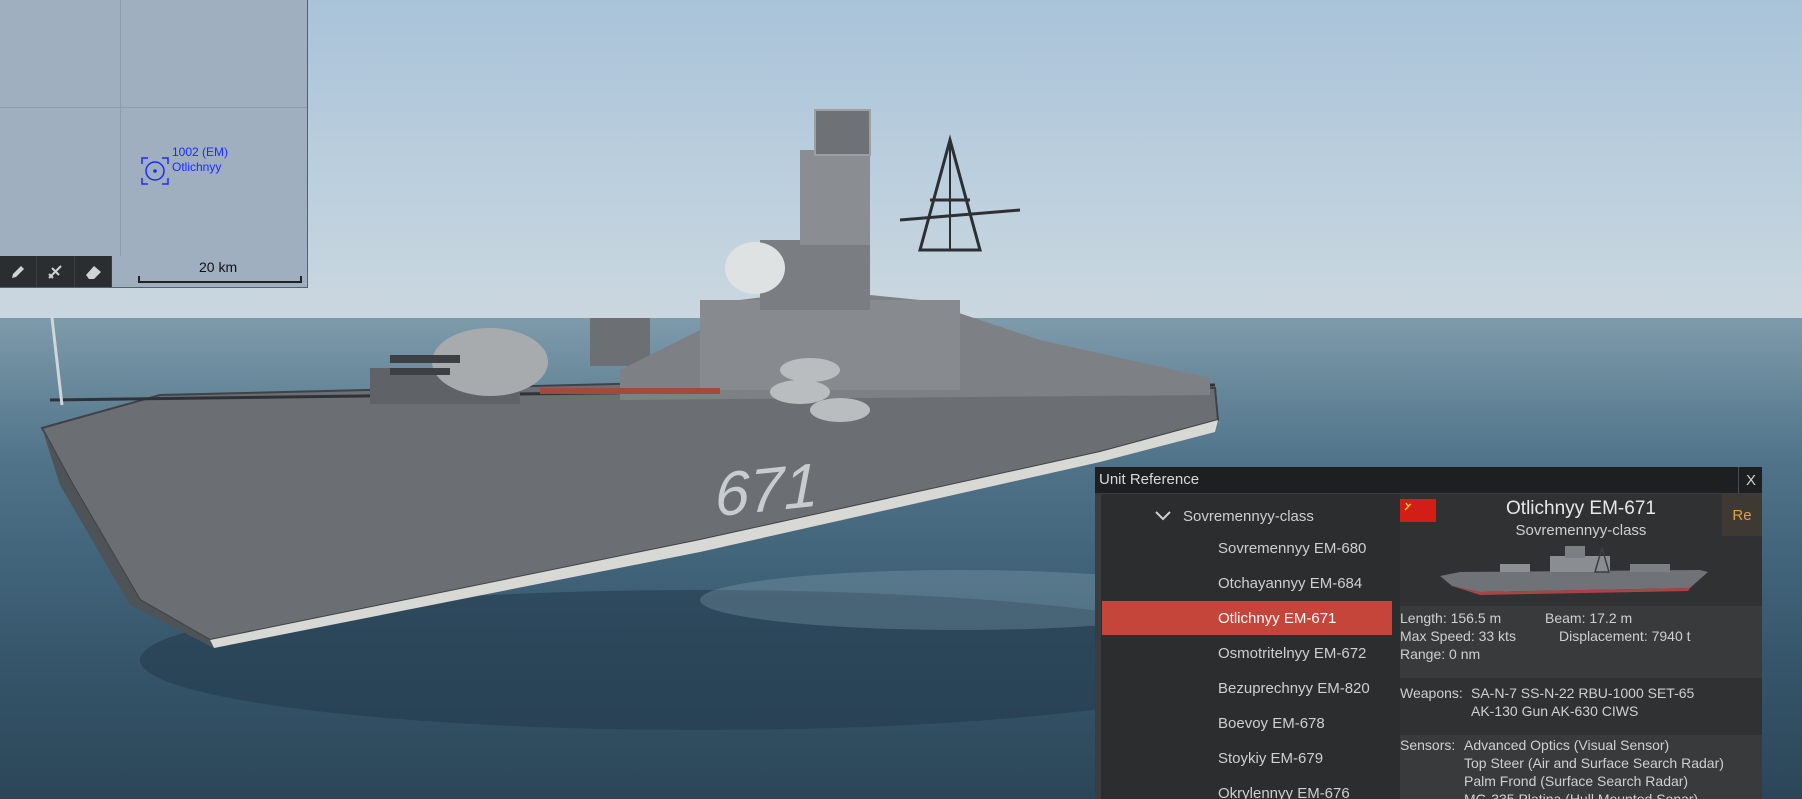 Image resolution: width=1802 pixels, height=799 pixels. I want to click on unit-label-name: Otlichnyy, so click(197, 167).